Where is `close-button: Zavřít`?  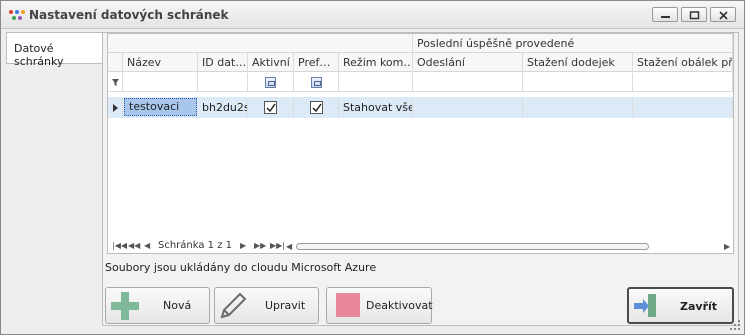
close-button: Zavřít is located at coordinates (680, 305).